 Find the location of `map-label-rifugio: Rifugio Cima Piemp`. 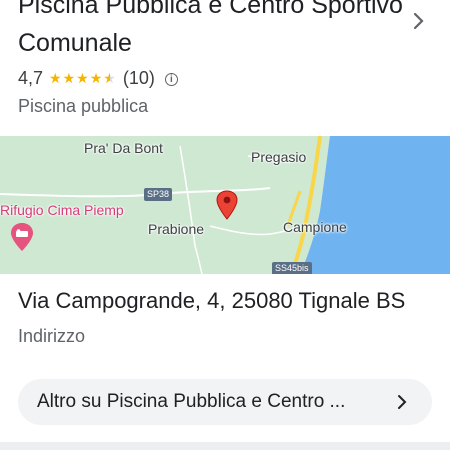

map-label-rifugio: Rifugio Cima Piemp is located at coordinates (62, 210).